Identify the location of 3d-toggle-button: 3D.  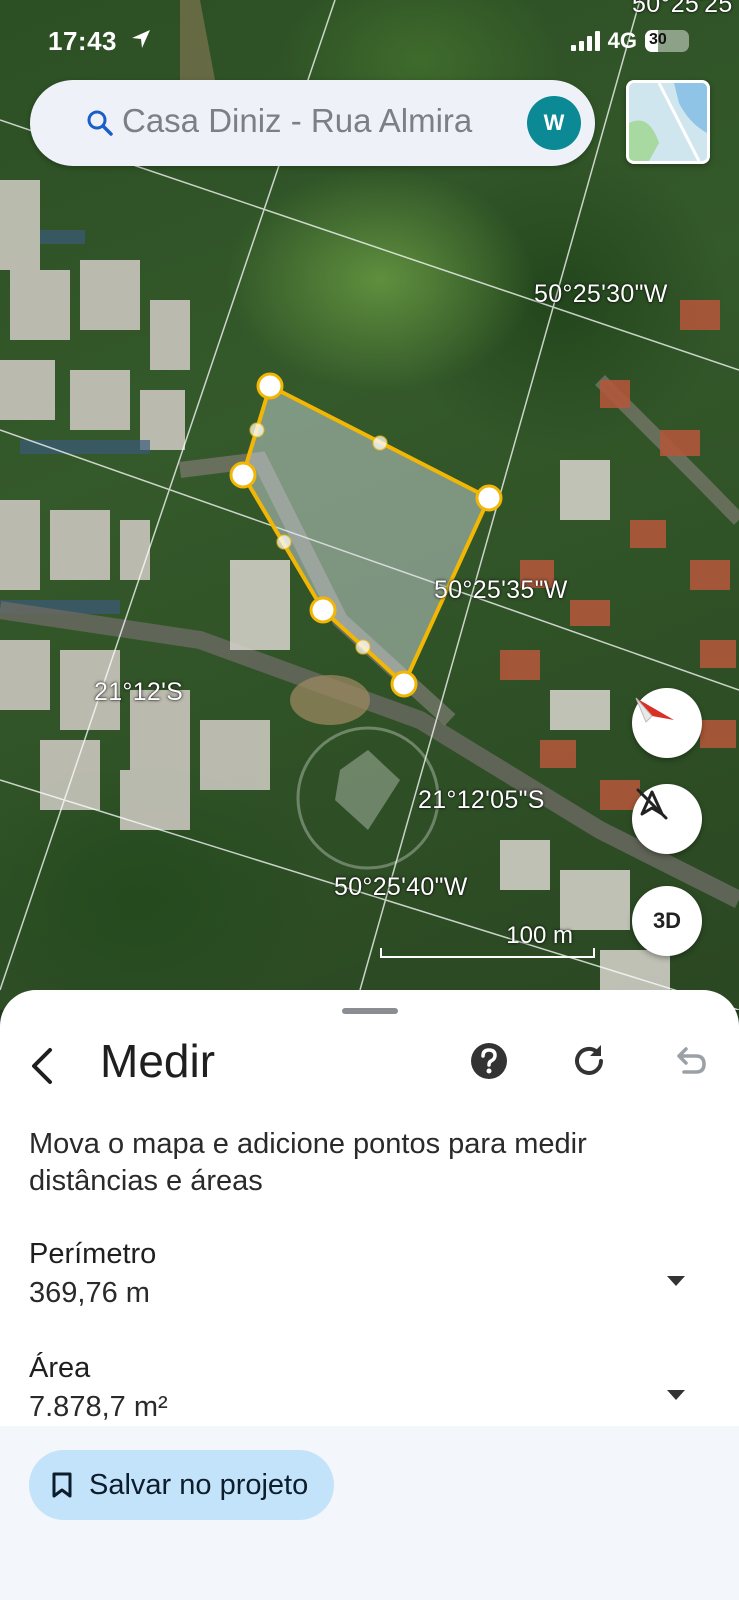
(667, 921).